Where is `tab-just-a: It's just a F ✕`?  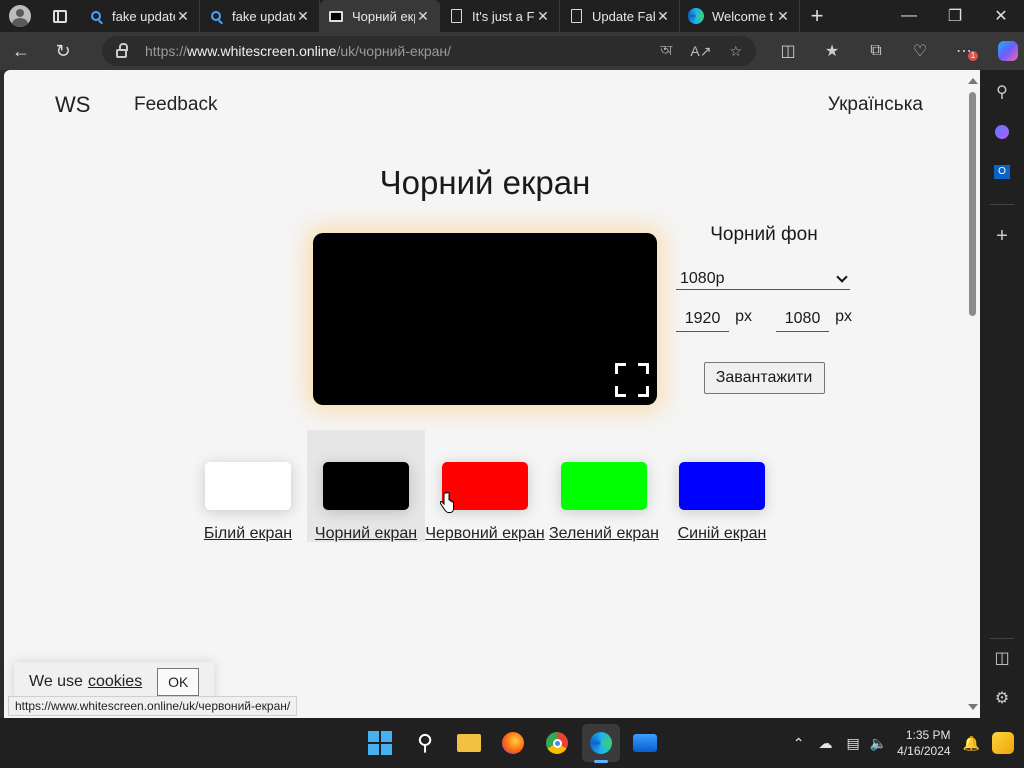
tab-just-a: It's just a F ✕ is located at coordinates (500, 16).